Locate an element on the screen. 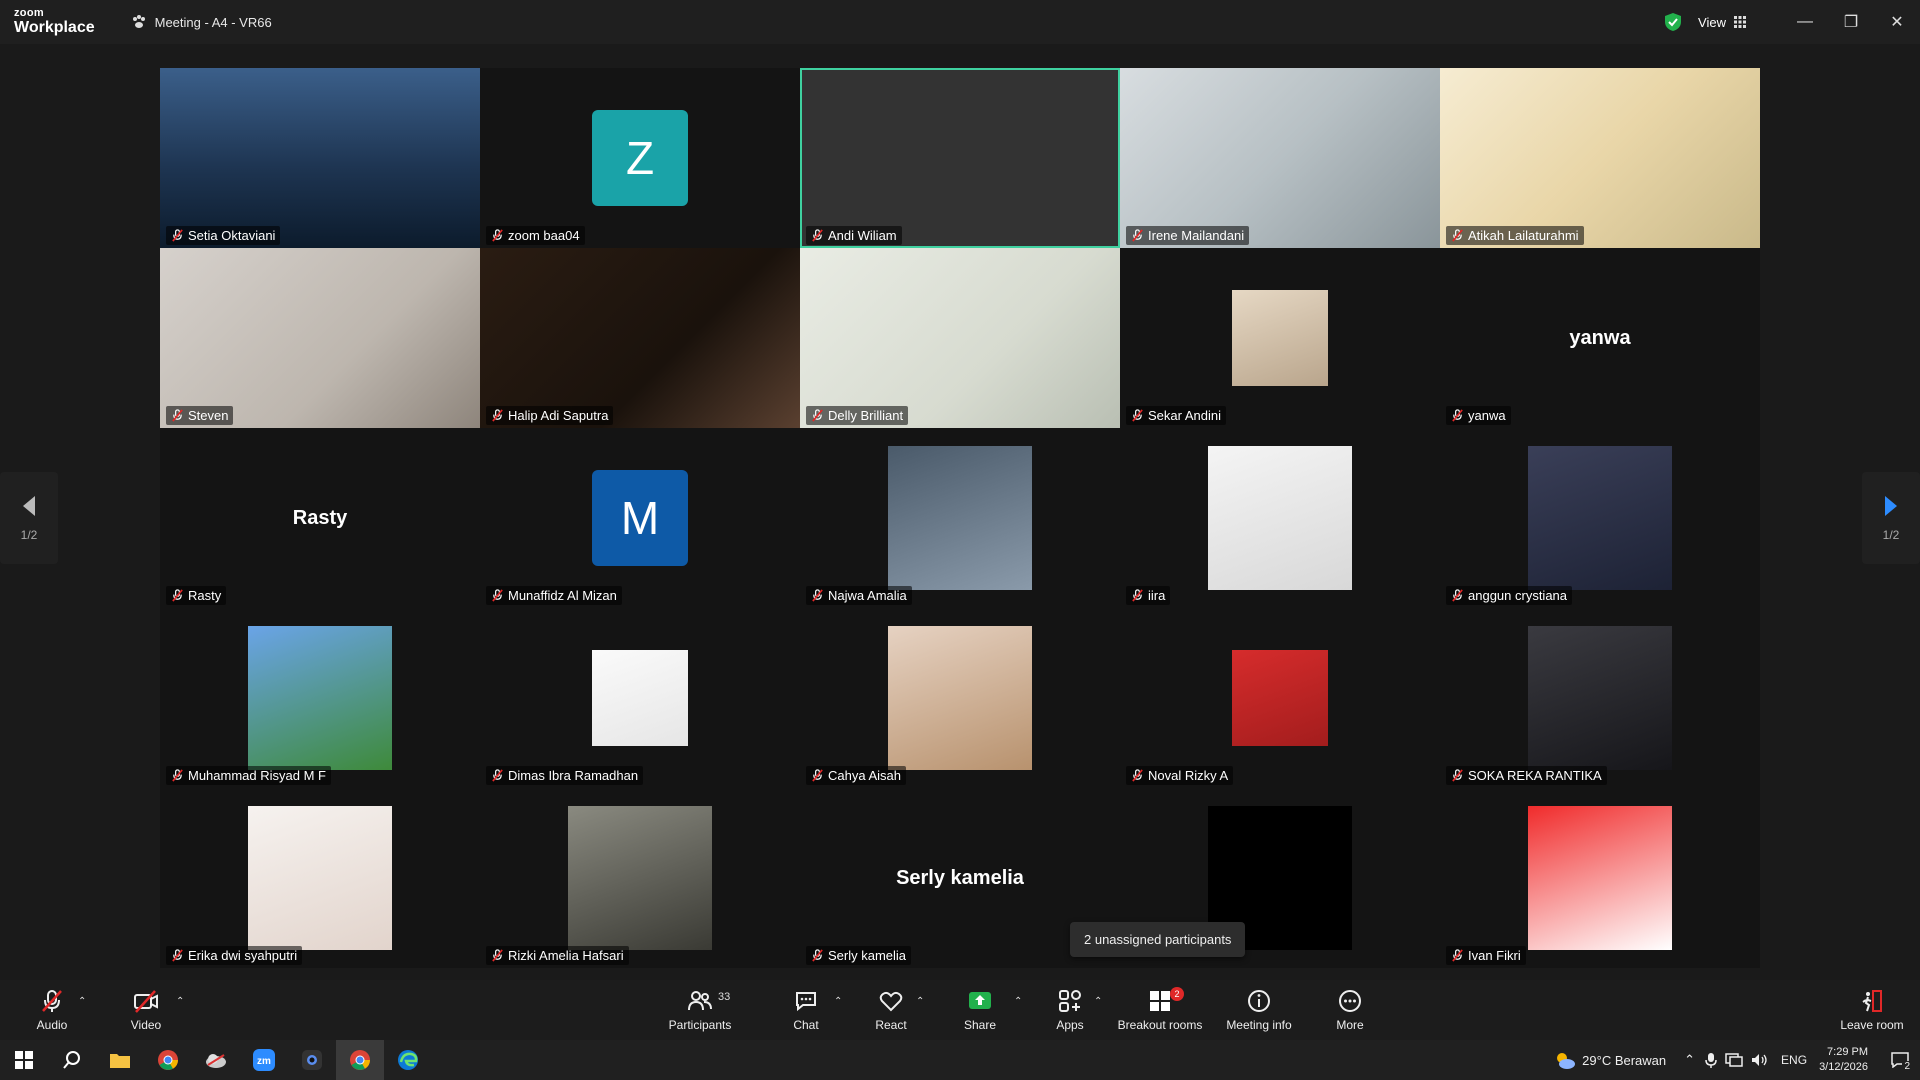 This screenshot has width=1920, height=1080. participant-name: Setia Oktaviani is located at coordinates (223, 235).